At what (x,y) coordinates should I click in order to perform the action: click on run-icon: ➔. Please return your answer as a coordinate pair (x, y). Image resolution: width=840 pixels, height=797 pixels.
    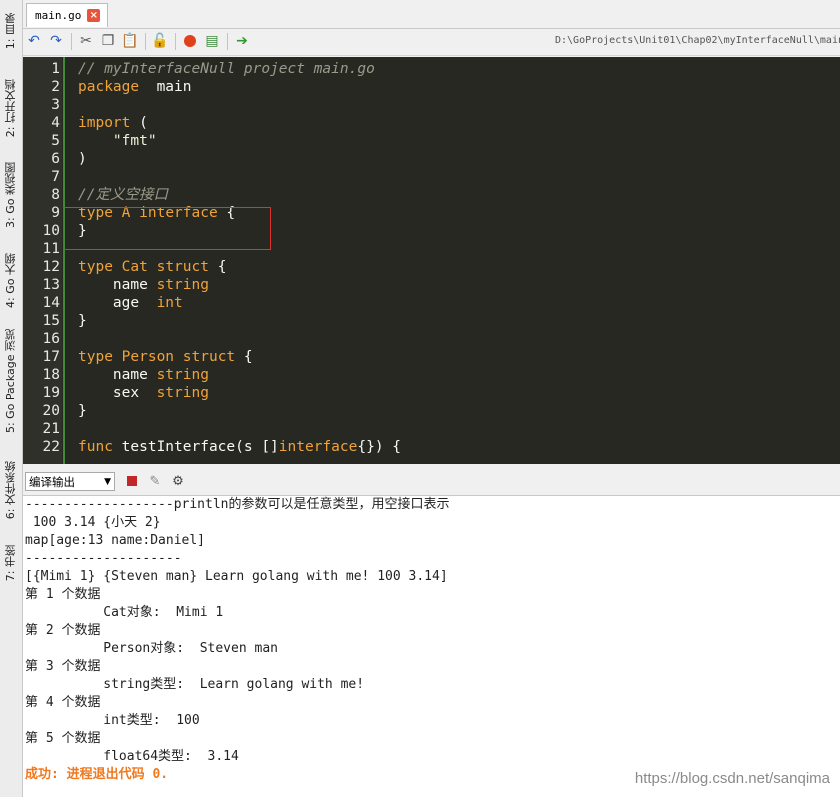
    Looking at the image, I should click on (242, 41).